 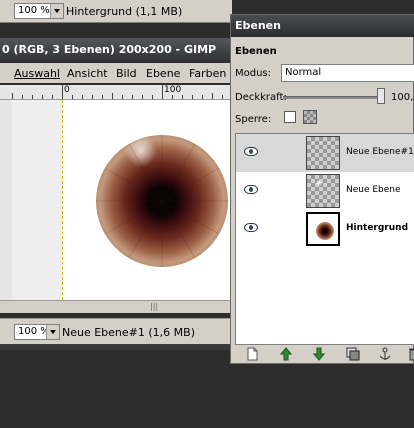 What do you see at coordinates (124, 11) in the screenshot?
I see `layer-info-text: Hintergrund (1,1 MB)` at bounding box center [124, 11].